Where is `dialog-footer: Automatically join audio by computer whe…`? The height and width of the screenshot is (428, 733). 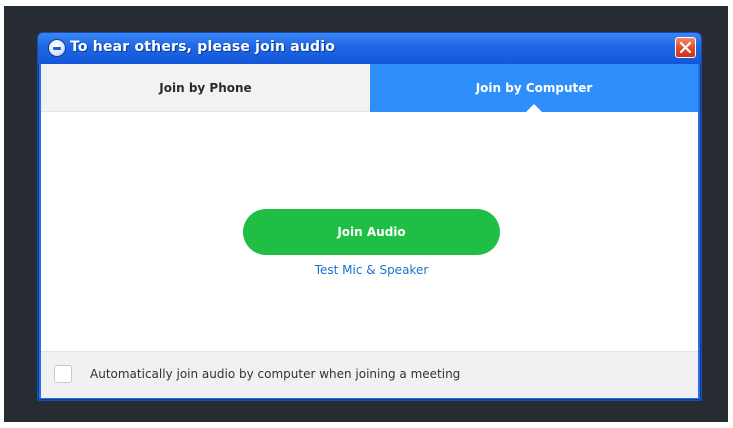 dialog-footer: Automatically join audio by computer whe… is located at coordinates (369, 374).